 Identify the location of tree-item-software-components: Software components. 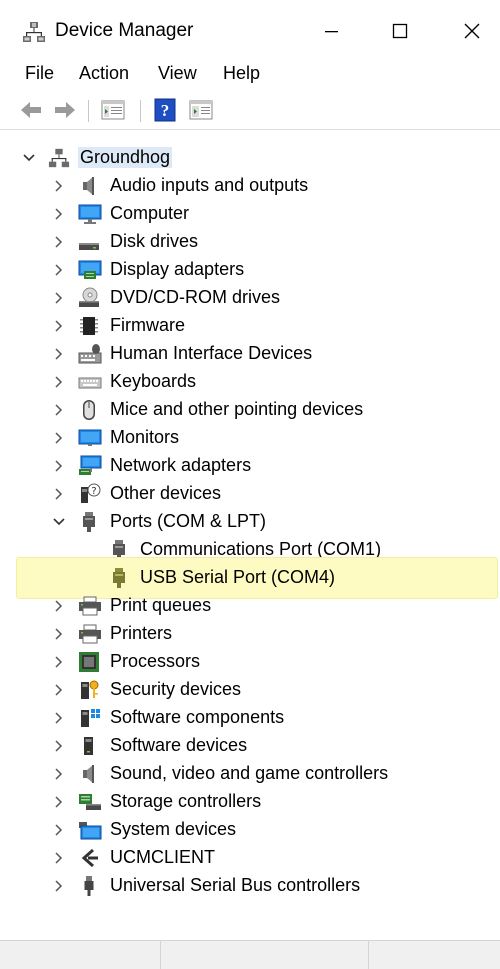
(253, 718).